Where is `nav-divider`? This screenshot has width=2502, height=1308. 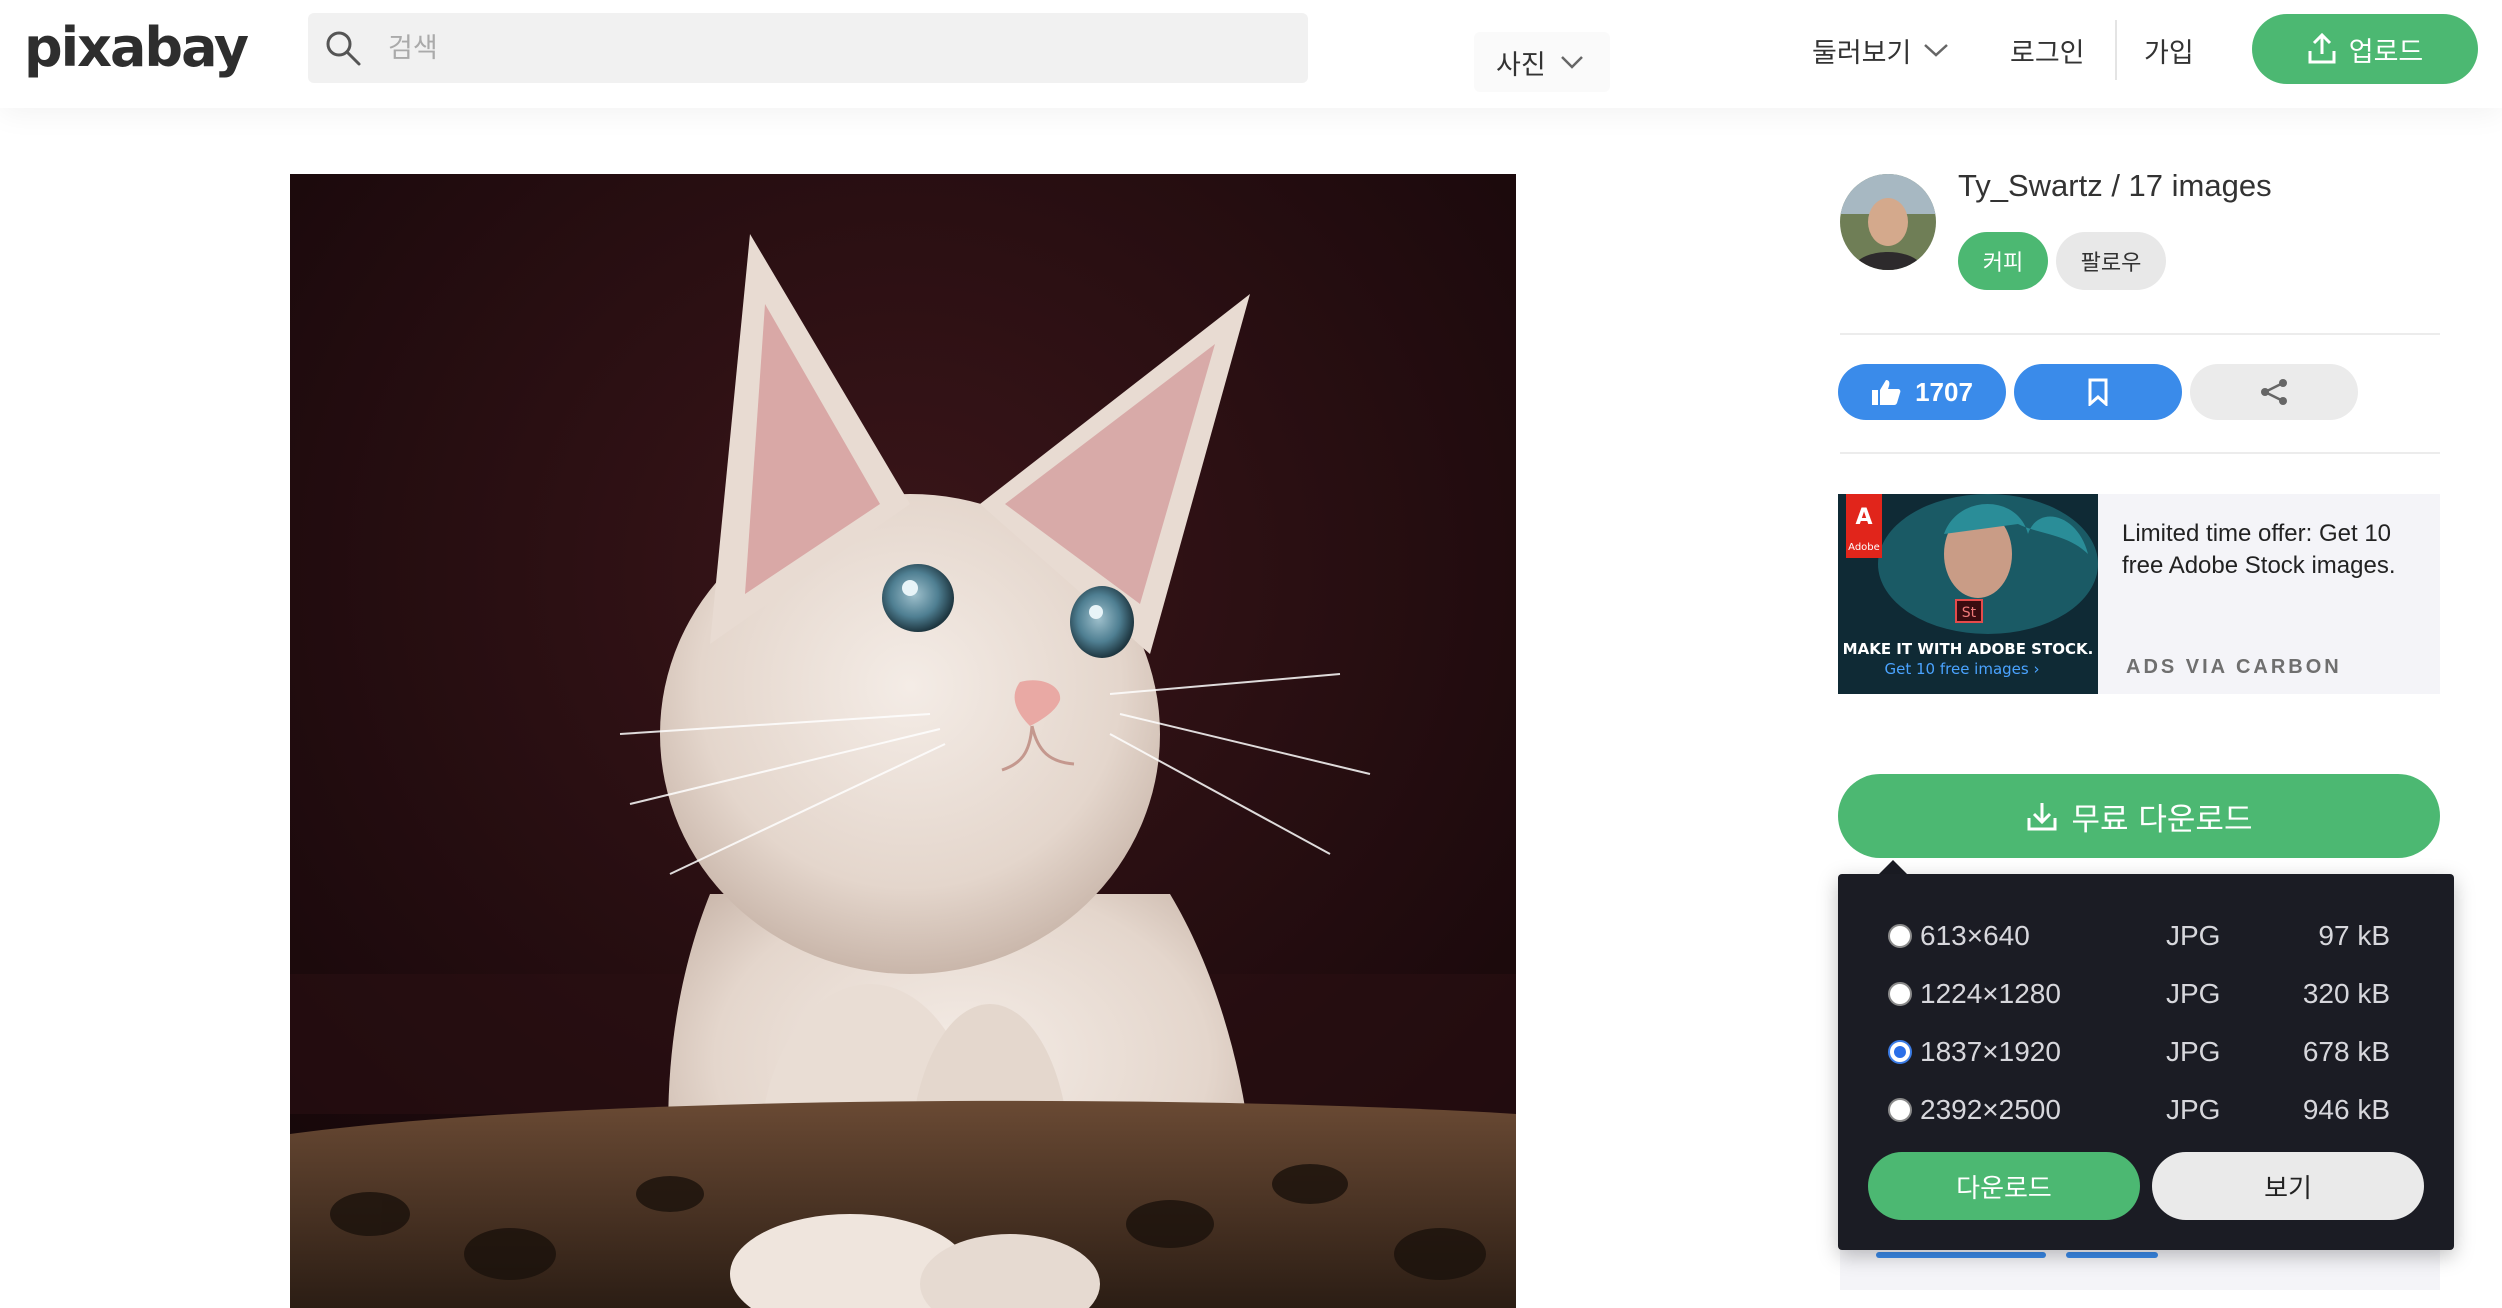
nav-divider is located at coordinates (2116, 50).